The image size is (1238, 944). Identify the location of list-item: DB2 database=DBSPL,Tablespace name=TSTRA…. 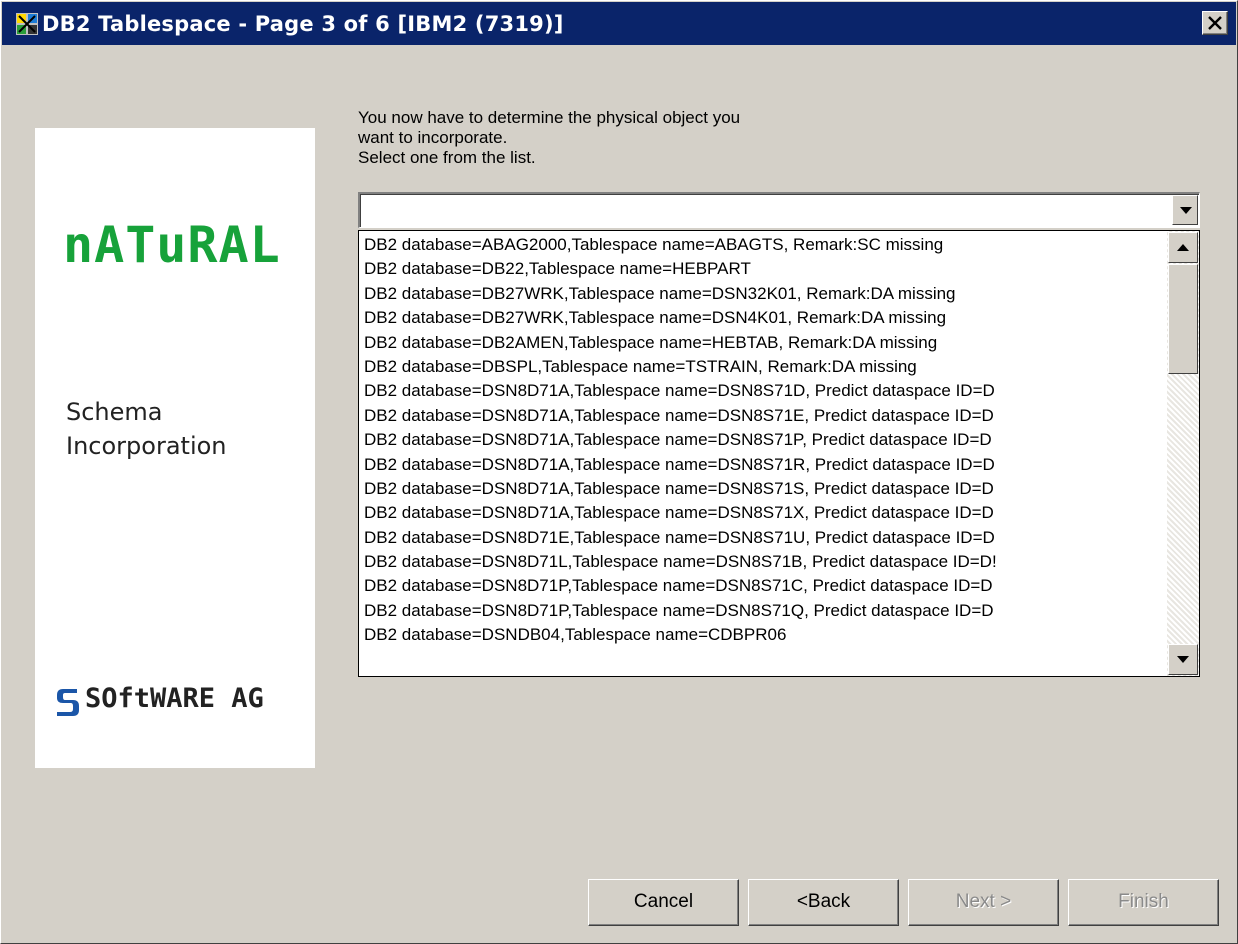
(764, 367).